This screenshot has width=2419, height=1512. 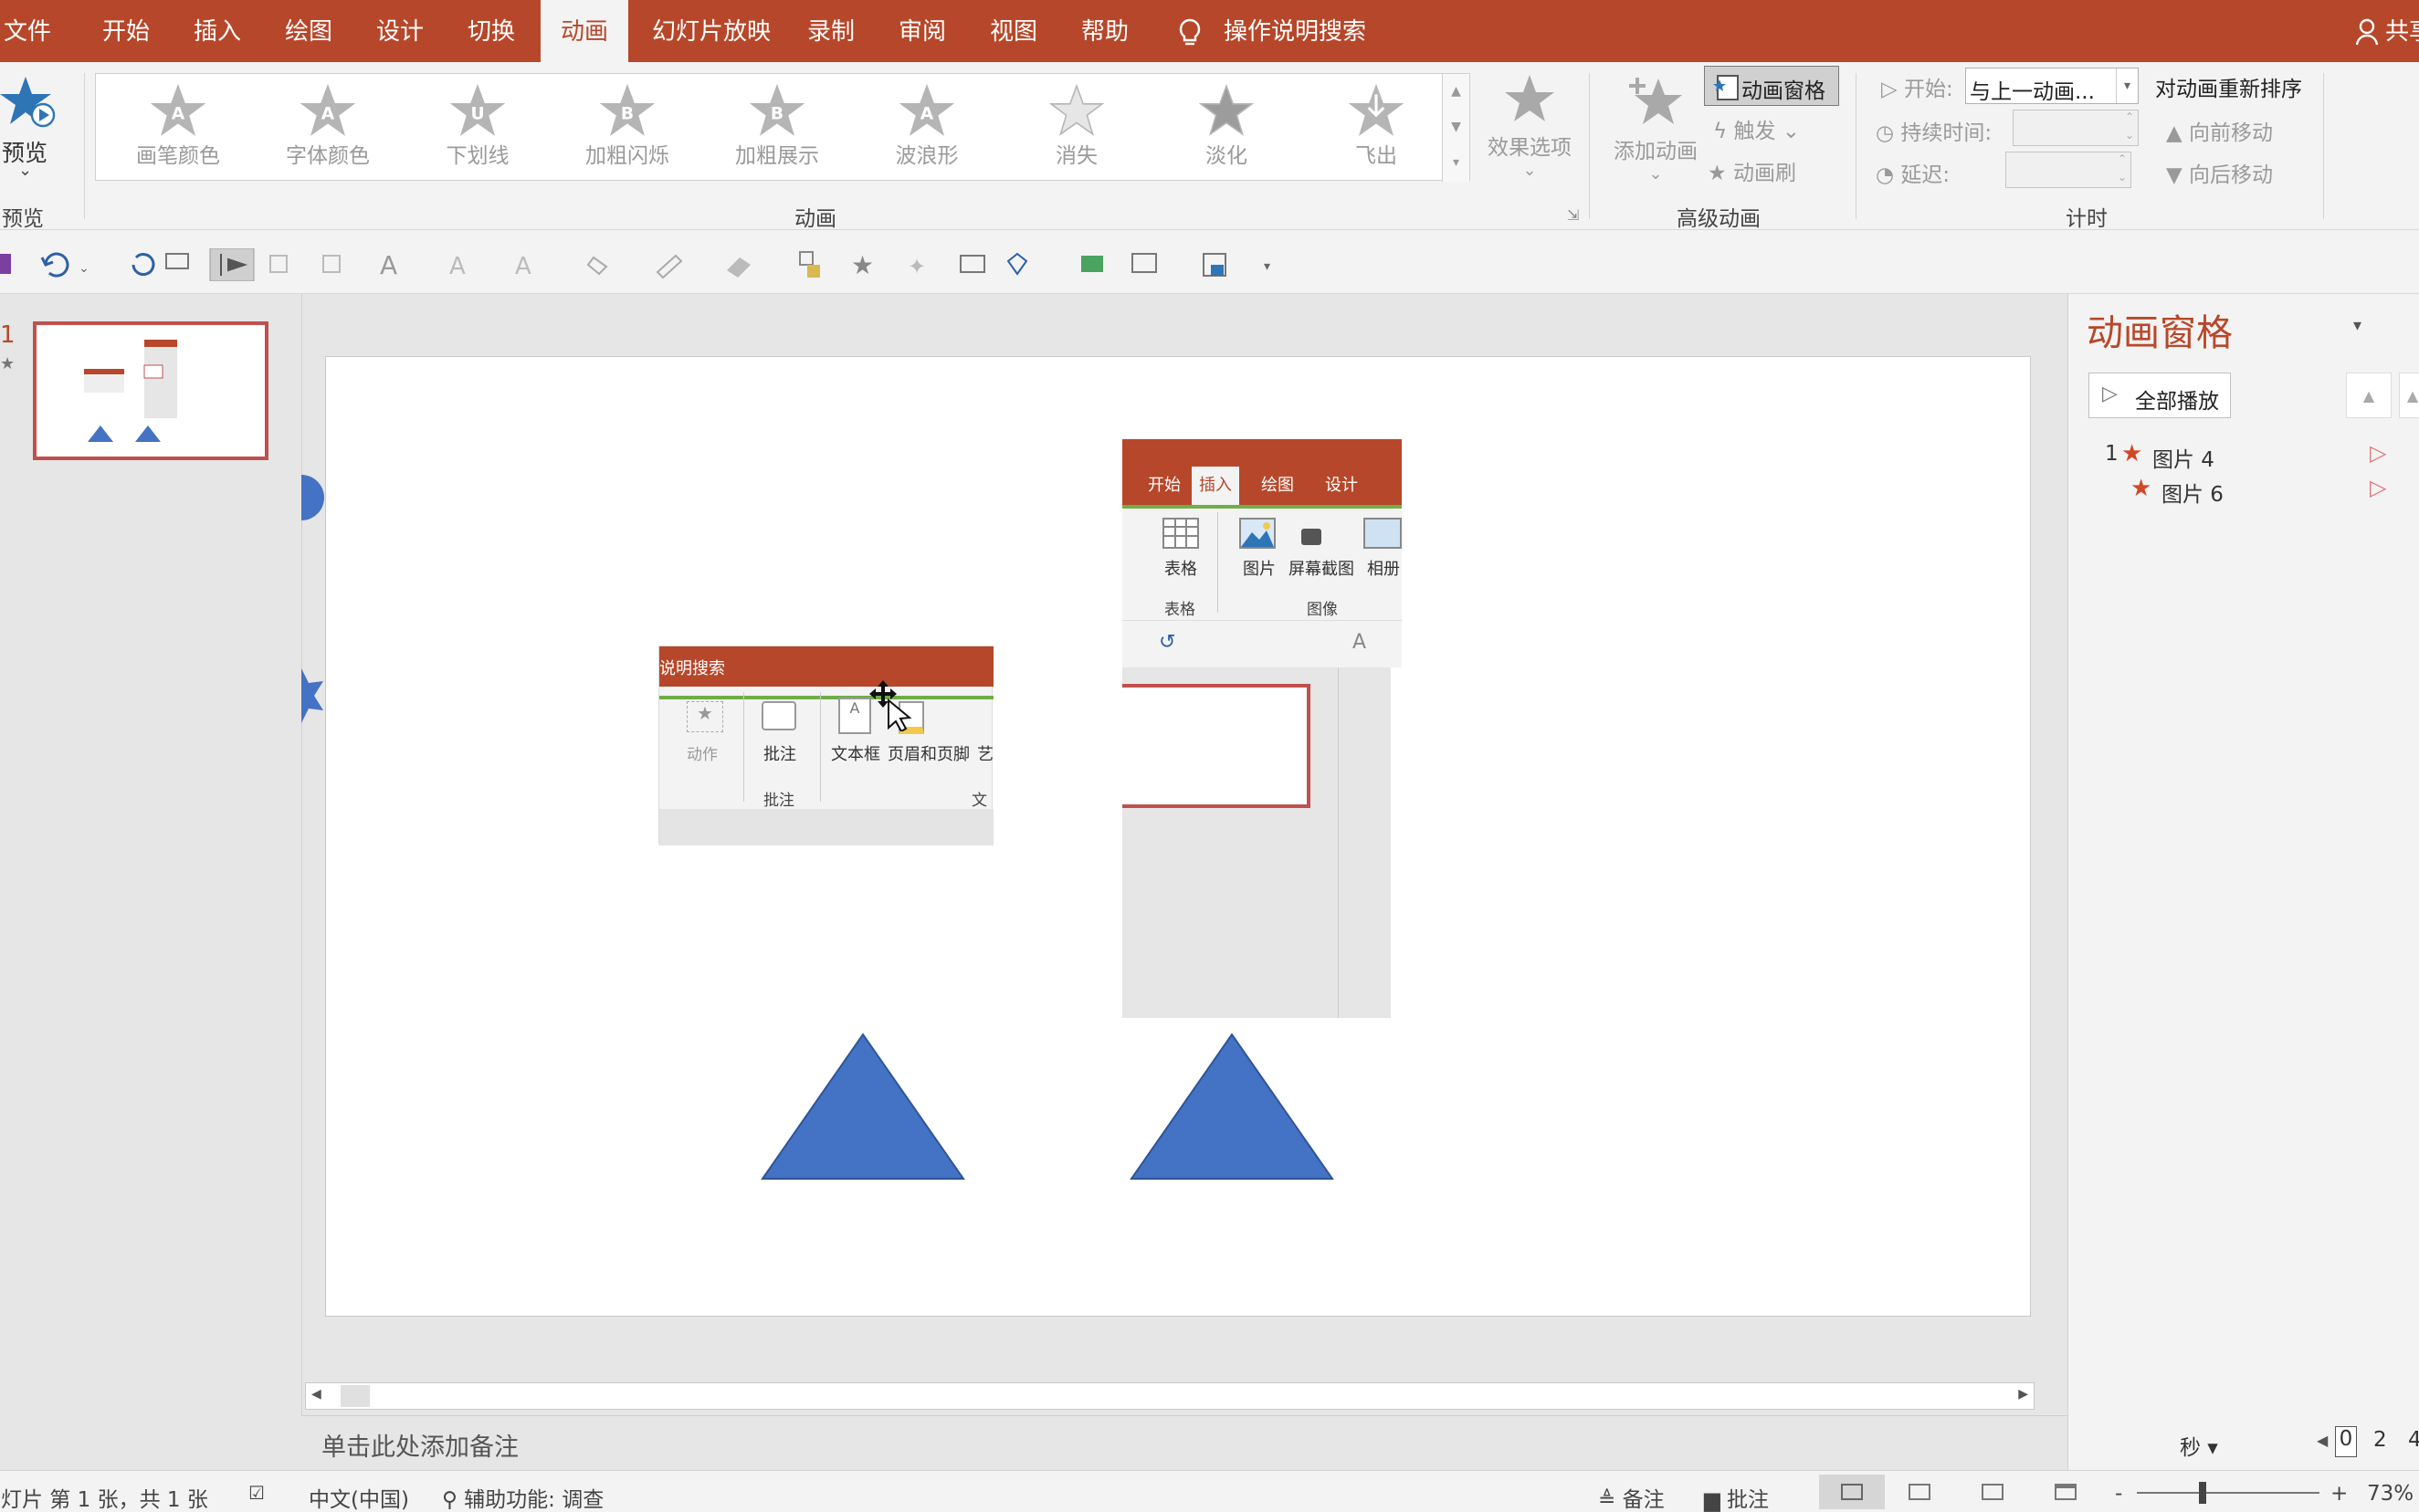 What do you see at coordinates (2369, 395) in the screenshot?
I see `move-up-icon: ▲` at bounding box center [2369, 395].